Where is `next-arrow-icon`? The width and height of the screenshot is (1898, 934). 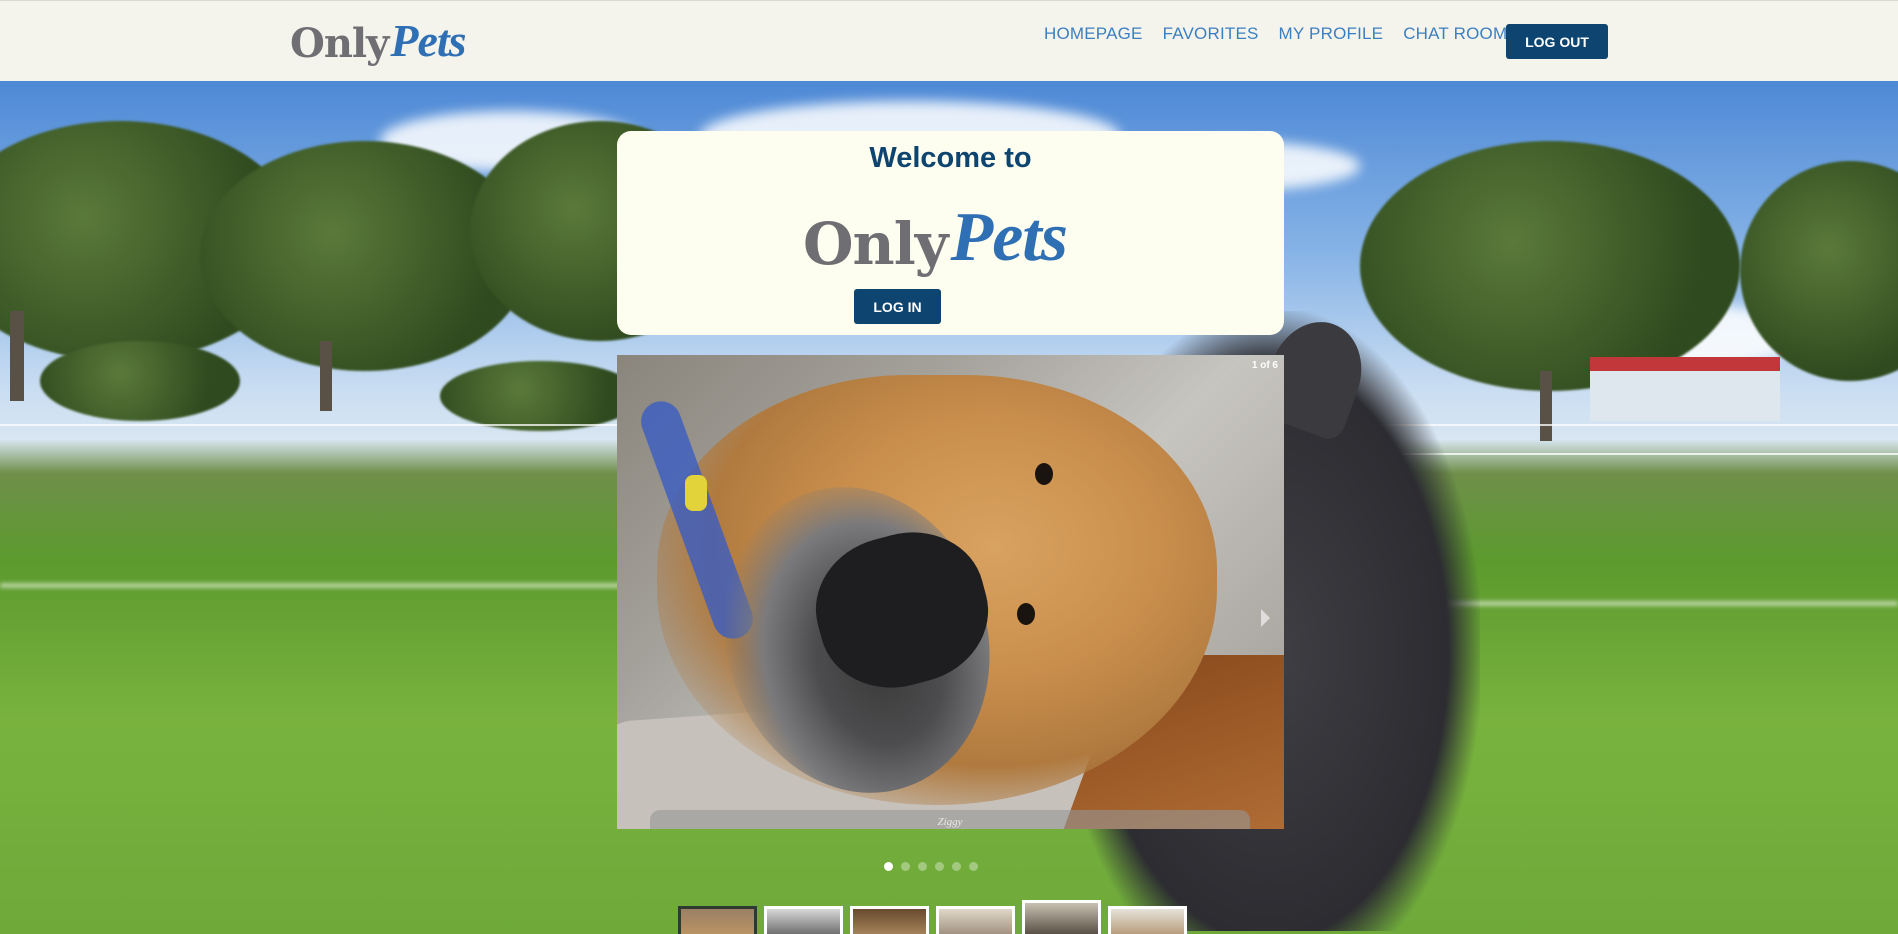 next-arrow-icon is located at coordinates (1265, 618).